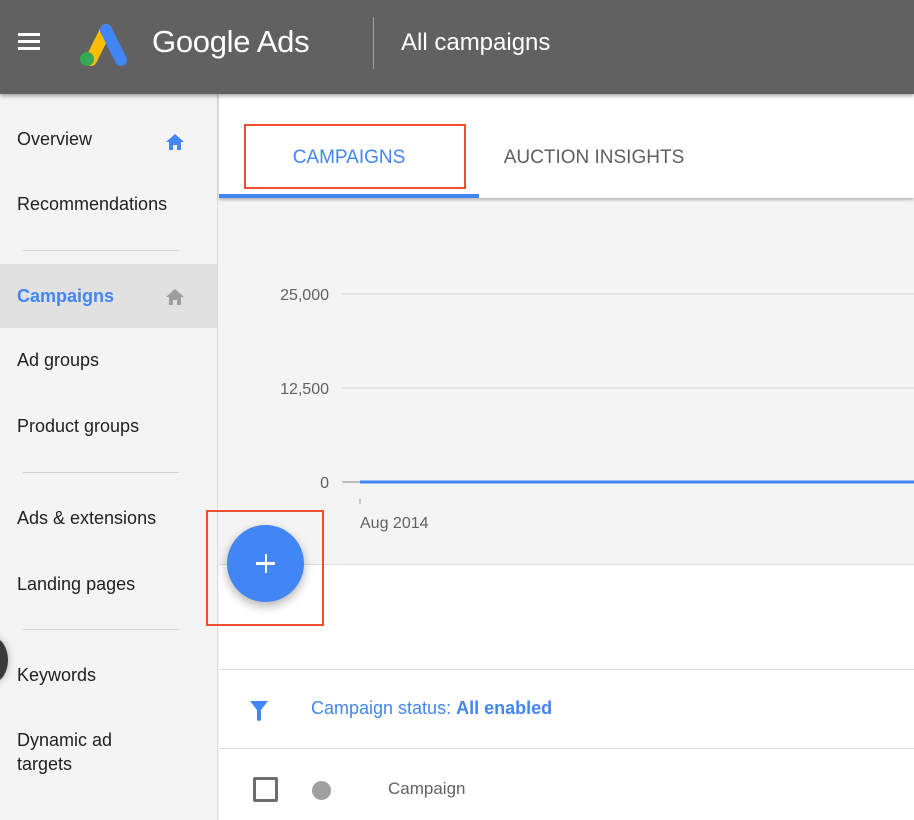 The width and height of the screenshot is (914, 820). Describe the element at coordinates (349, 196) in the screenshot. I see `active-tab-indicator` at that location.